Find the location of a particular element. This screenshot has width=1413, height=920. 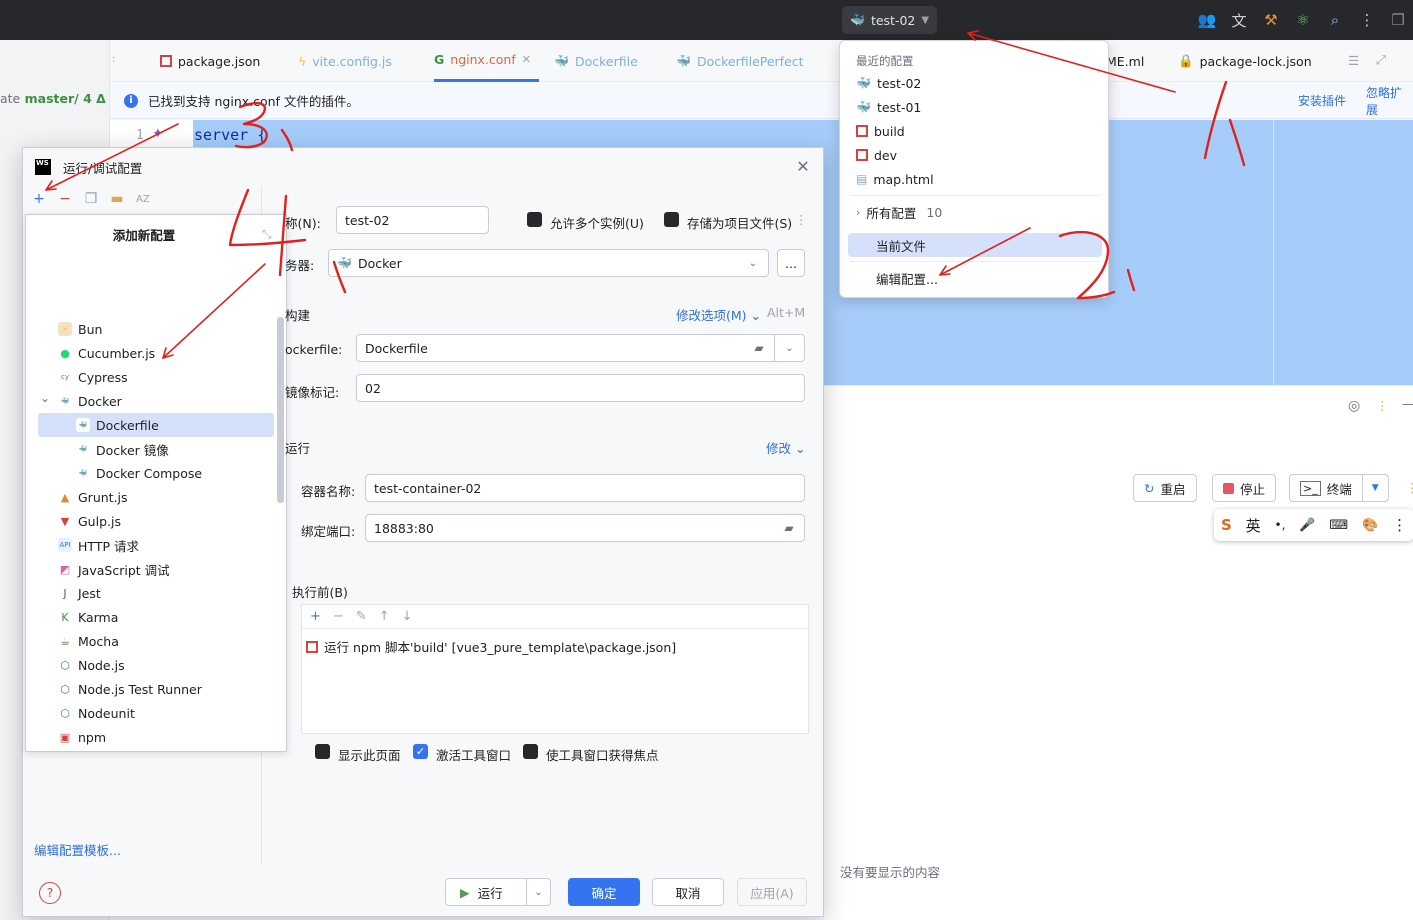

tree-item: ● Cucumber.js is located at coordinates (96, 353).